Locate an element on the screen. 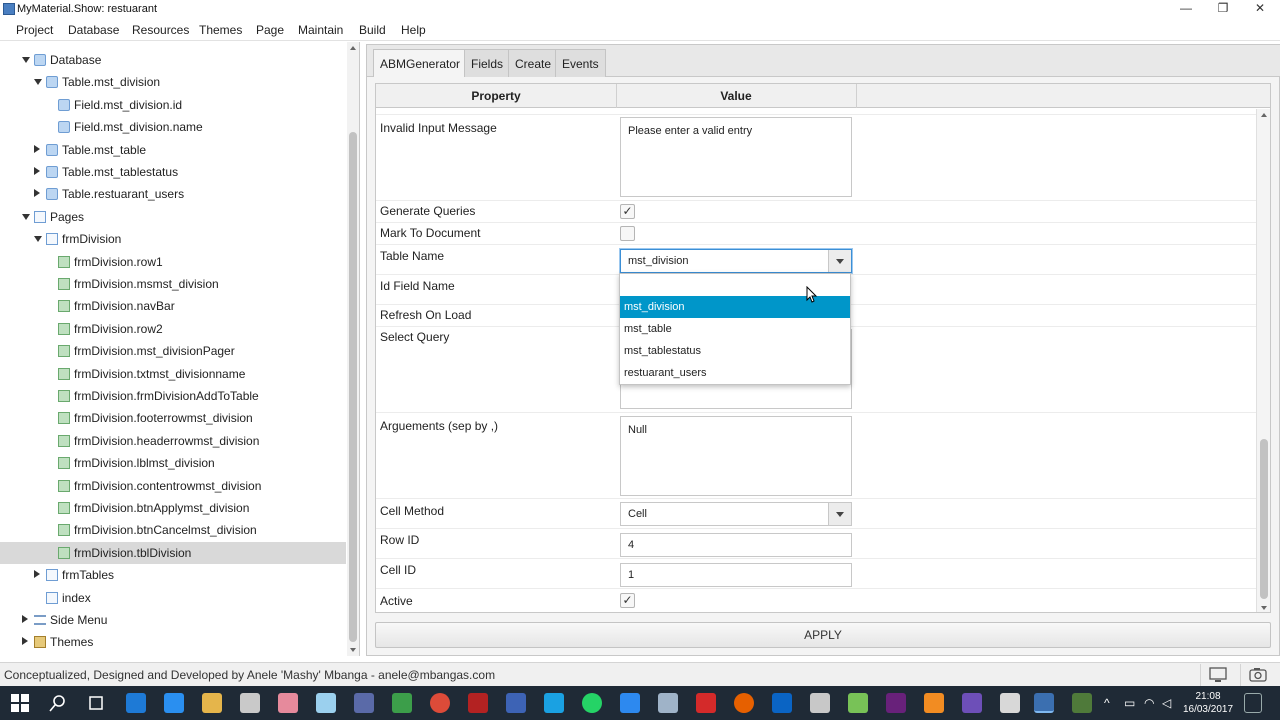 This screenshot has width=1280, height=720. menu-resources: Resources is located at coordinates (160, 30).